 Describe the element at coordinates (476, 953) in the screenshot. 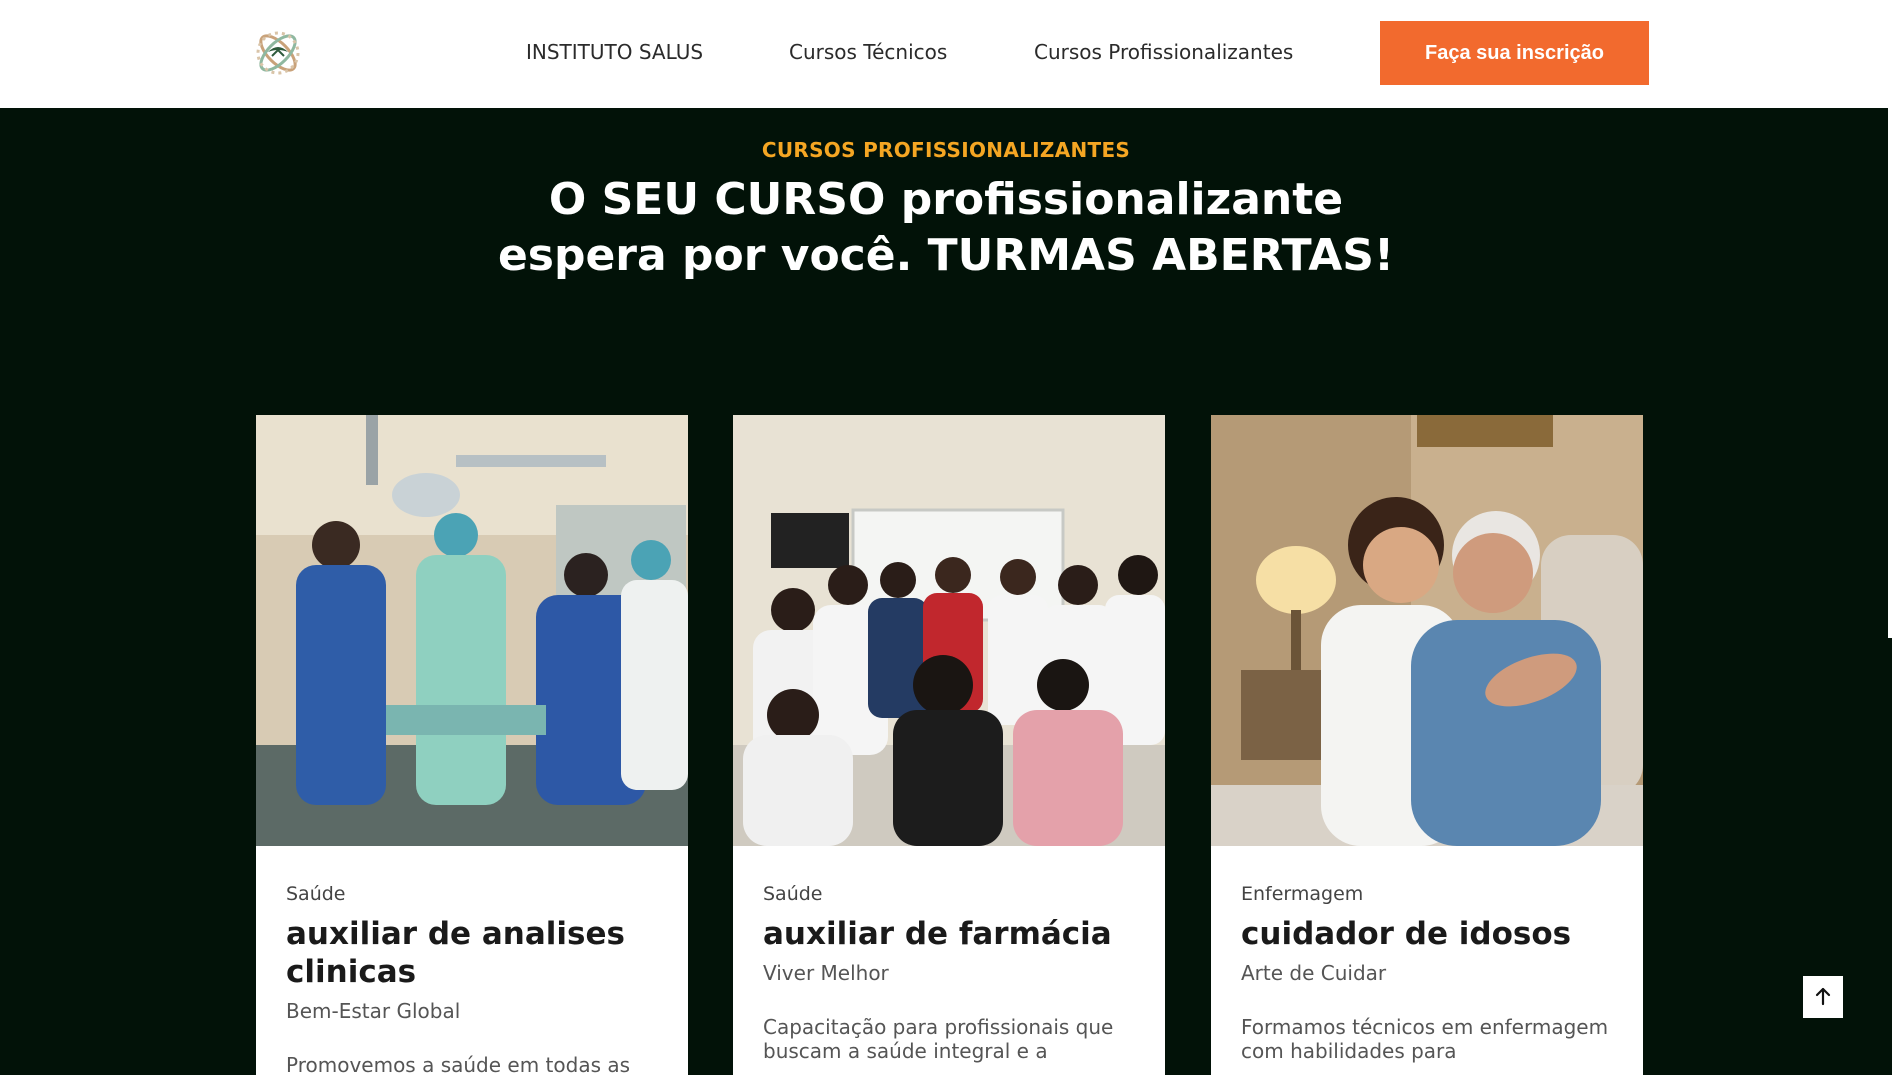

I see `course-title: auxiliar de analises clinicas` at that location.